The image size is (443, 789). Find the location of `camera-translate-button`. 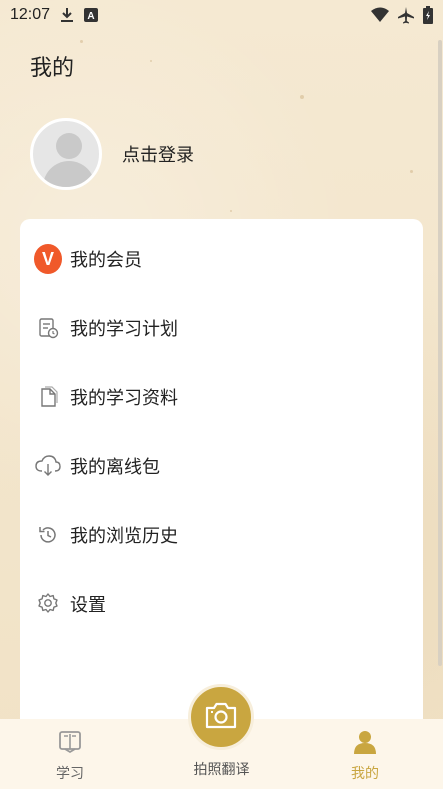

camera-translate-button is located at coordinates (221, 717).